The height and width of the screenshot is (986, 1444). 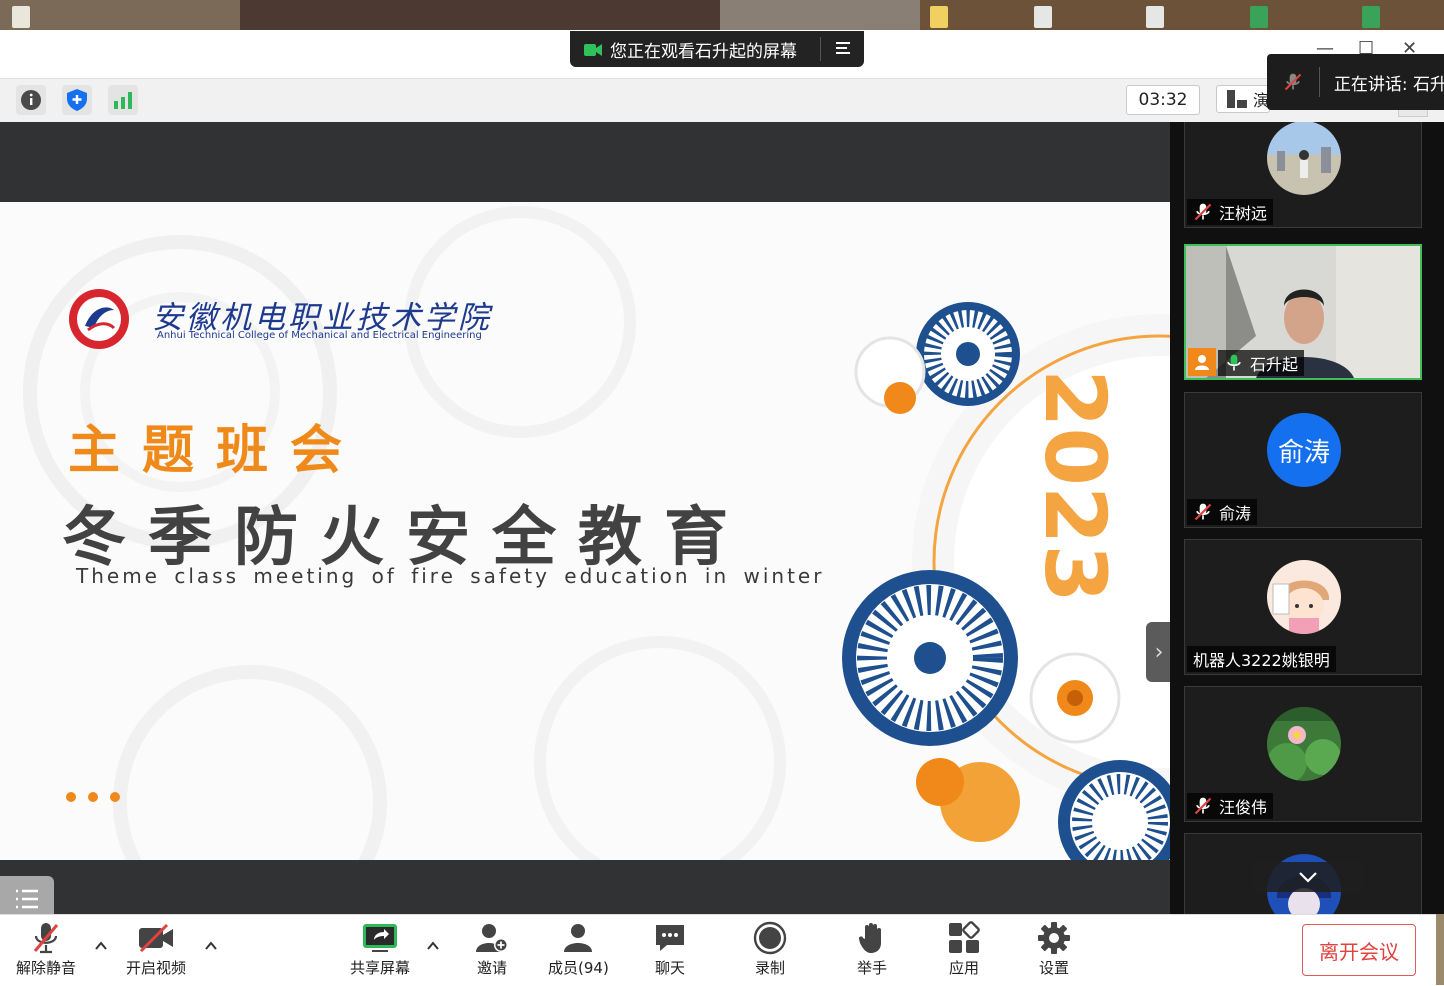 I want to click on invite-button: 邀请, so click(x=492, y=948).